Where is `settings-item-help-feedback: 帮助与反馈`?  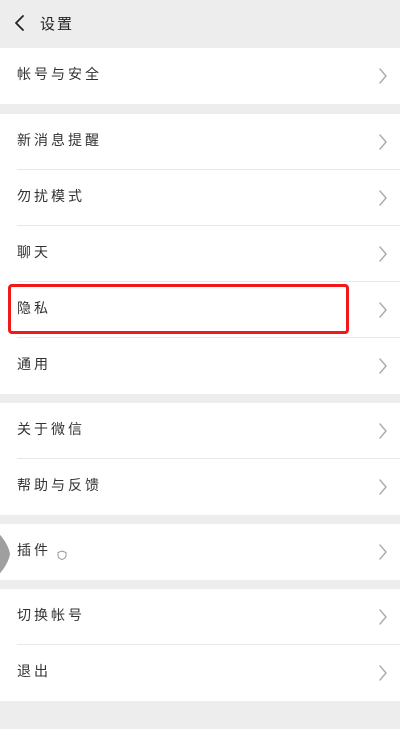
settings-item-help-feedback: 帮助与反馈 is located at coordinates (200, 487).